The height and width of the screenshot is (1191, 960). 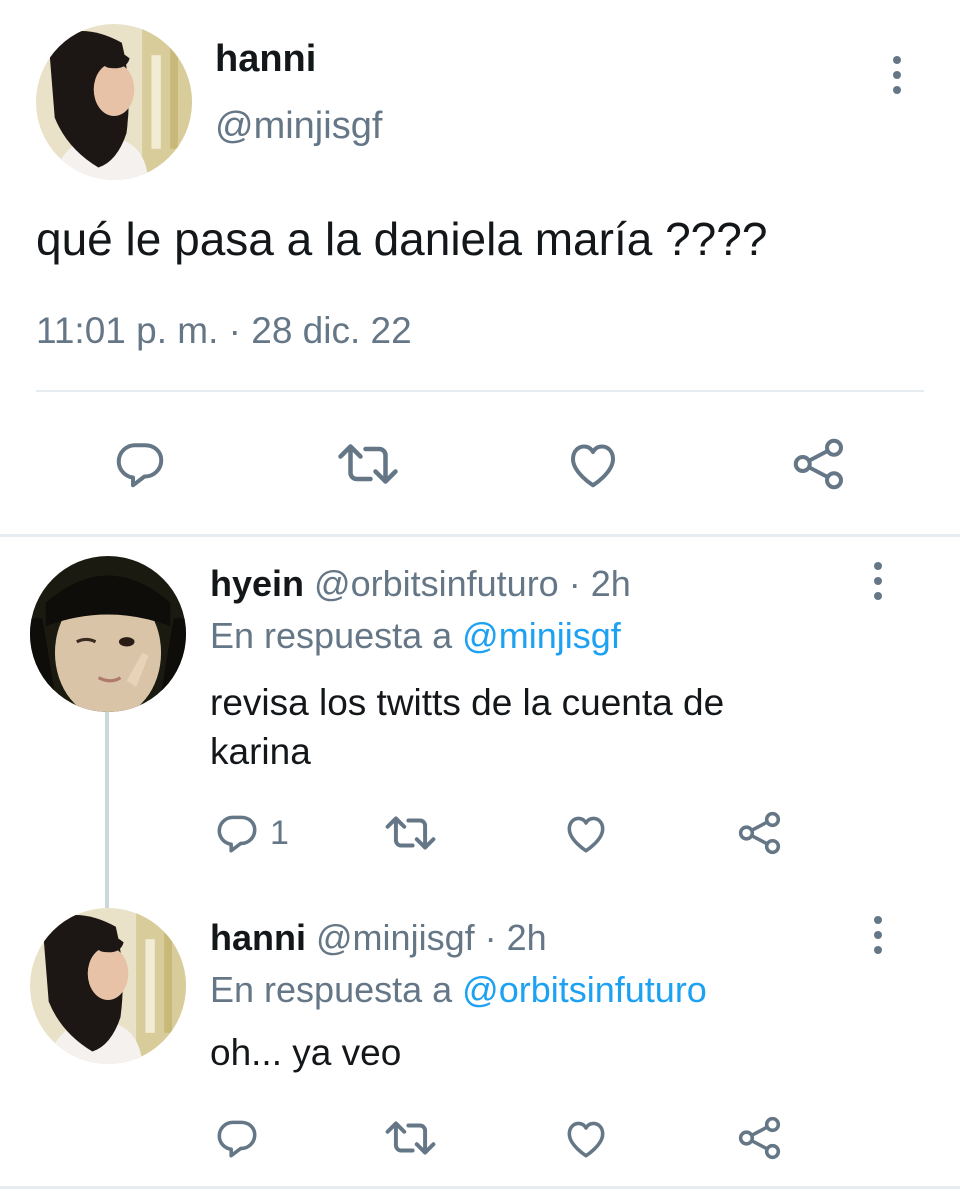 I want to click on tweet-timestamp: 11:01 p. m. · 28 dic. 22, so click(x=224, y=331).